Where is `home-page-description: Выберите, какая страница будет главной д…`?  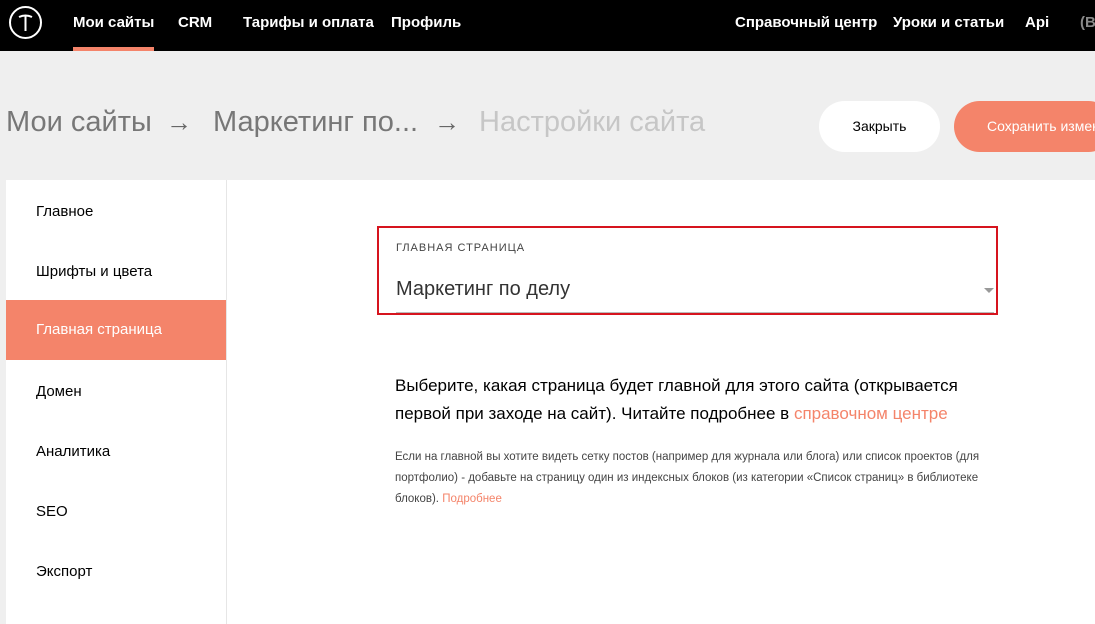 home-page-description: Выберите, какая страница будет главной д… is located at coordinates (676, 399).